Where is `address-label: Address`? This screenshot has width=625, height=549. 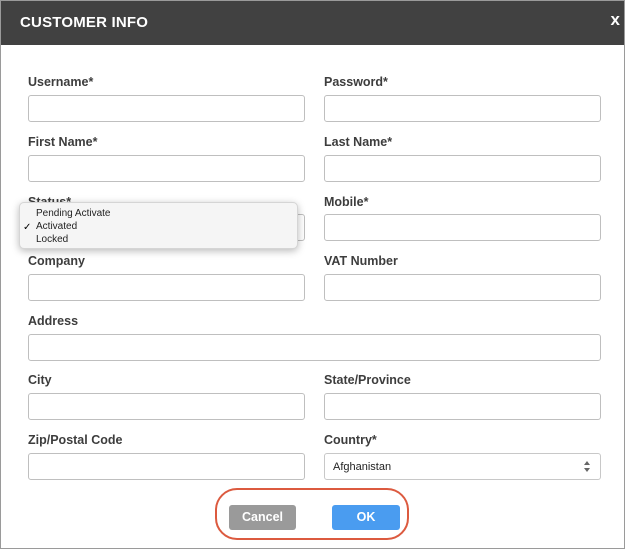
address-label: Address is located at coordinates (53, 321).